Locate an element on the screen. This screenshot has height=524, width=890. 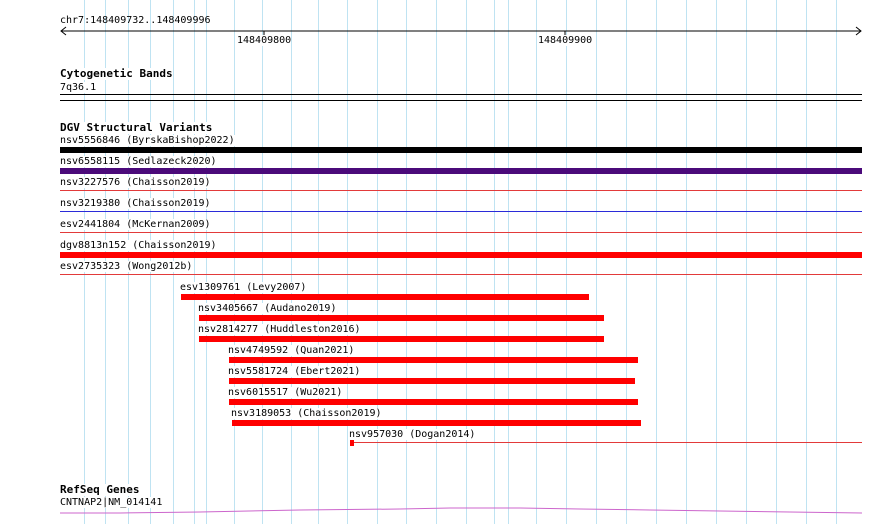
feature-block is located at coordinates (352, 443).